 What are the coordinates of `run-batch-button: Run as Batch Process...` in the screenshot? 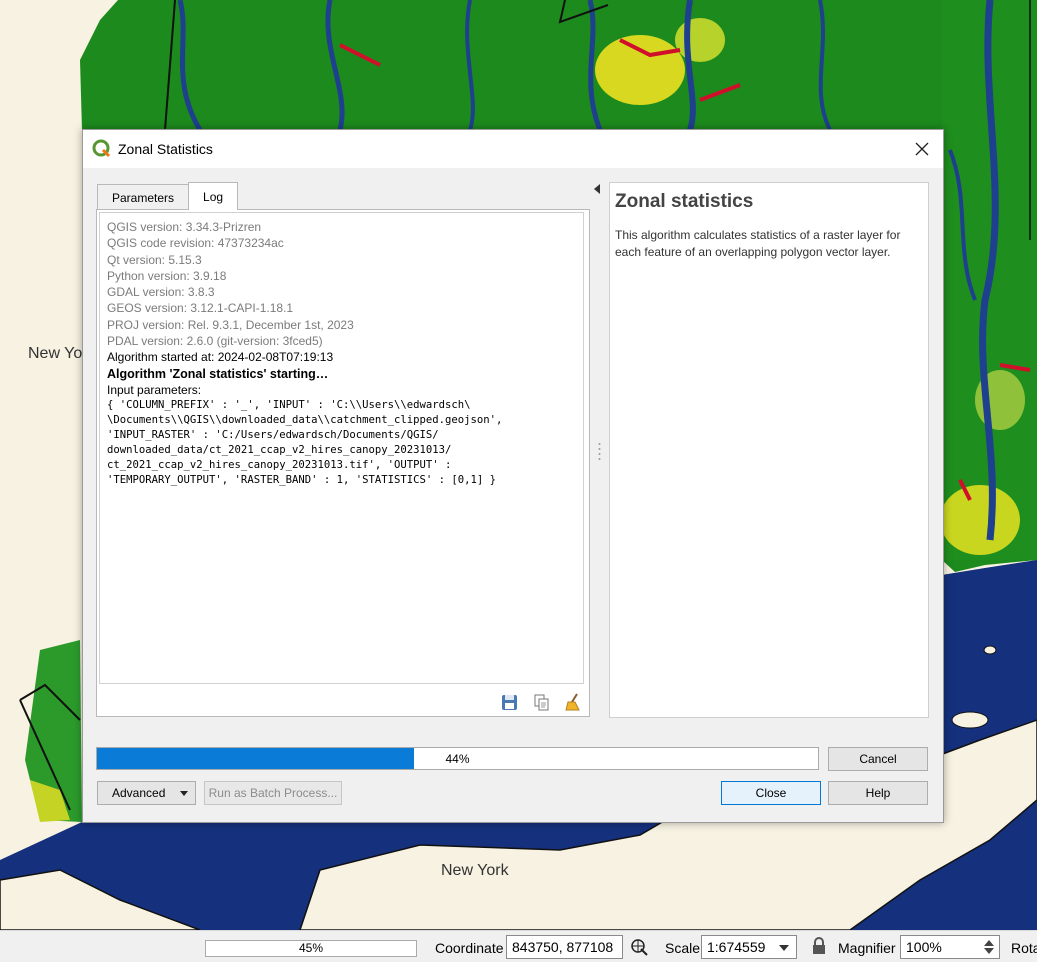 It's located at (273, 793).